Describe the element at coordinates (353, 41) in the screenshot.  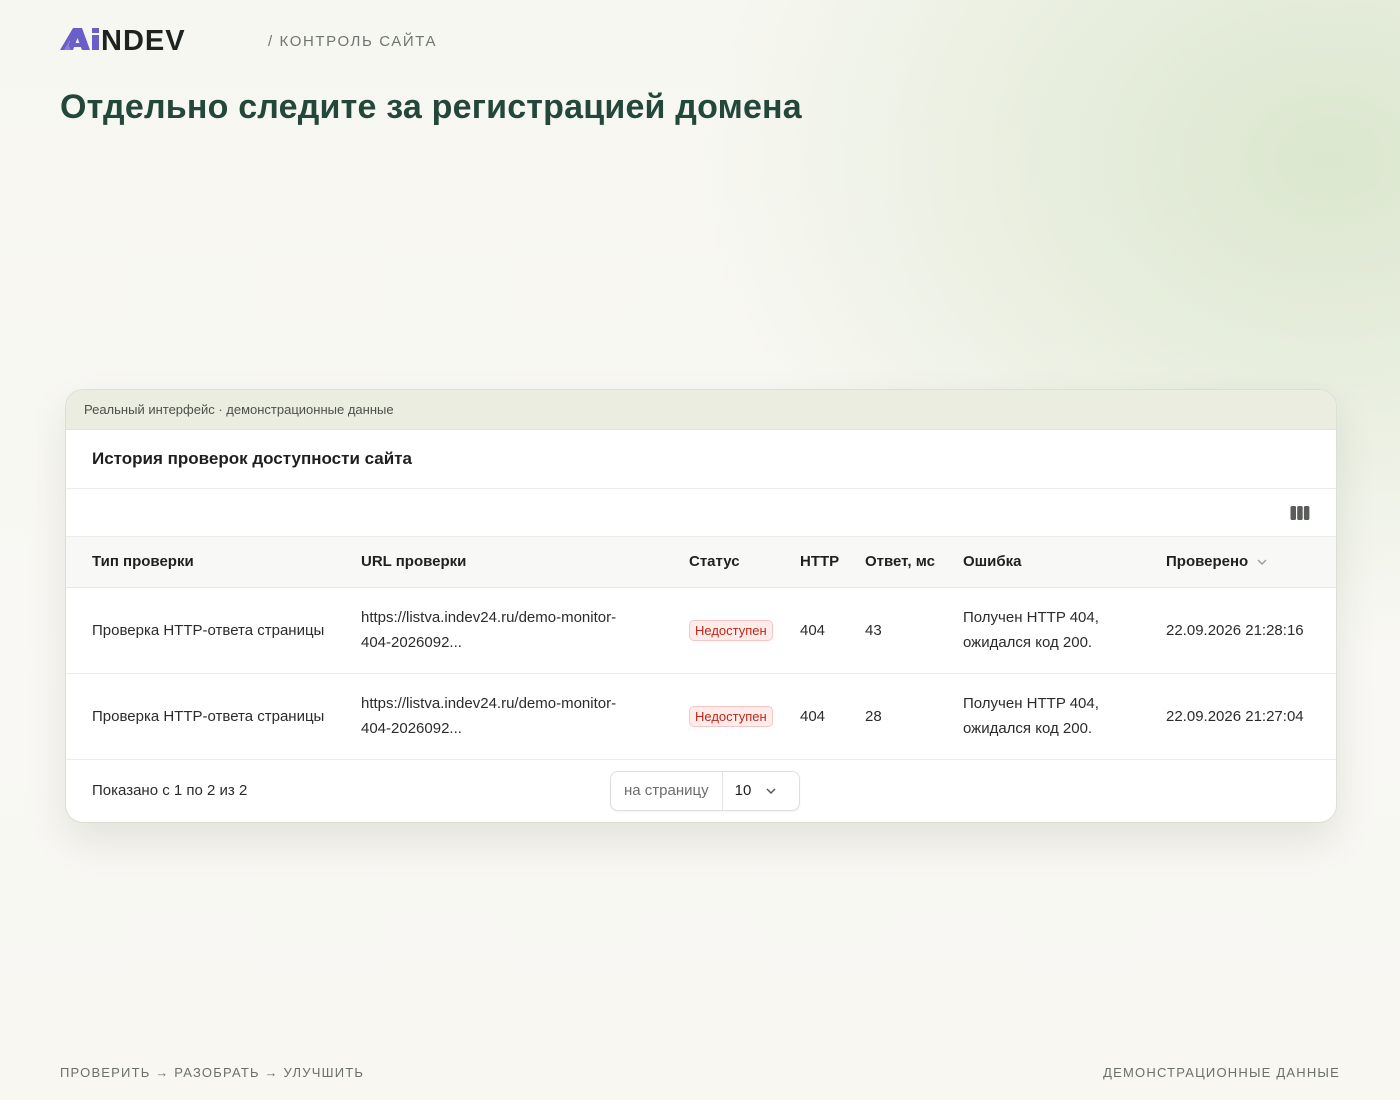
I see `breadcrumb: / КОНТРОЛЬ САЙТА` at that location.